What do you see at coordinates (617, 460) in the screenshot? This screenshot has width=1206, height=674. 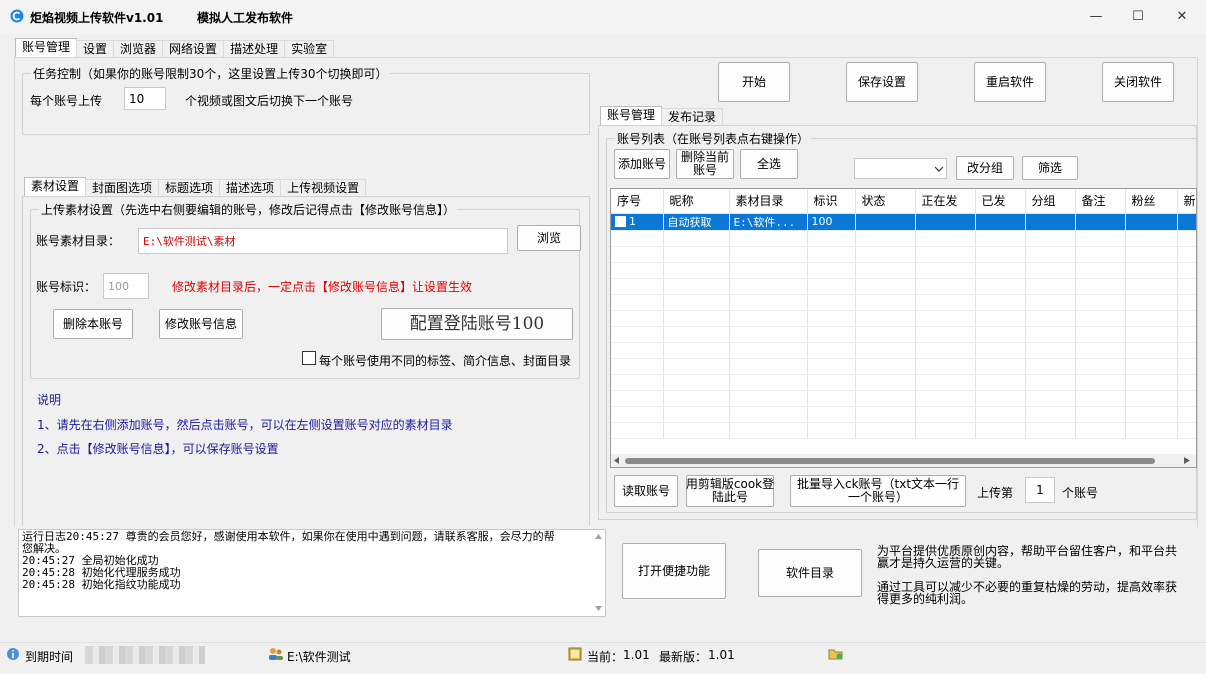 I see `scroll-left-icon` at bounding box center [617, 460].